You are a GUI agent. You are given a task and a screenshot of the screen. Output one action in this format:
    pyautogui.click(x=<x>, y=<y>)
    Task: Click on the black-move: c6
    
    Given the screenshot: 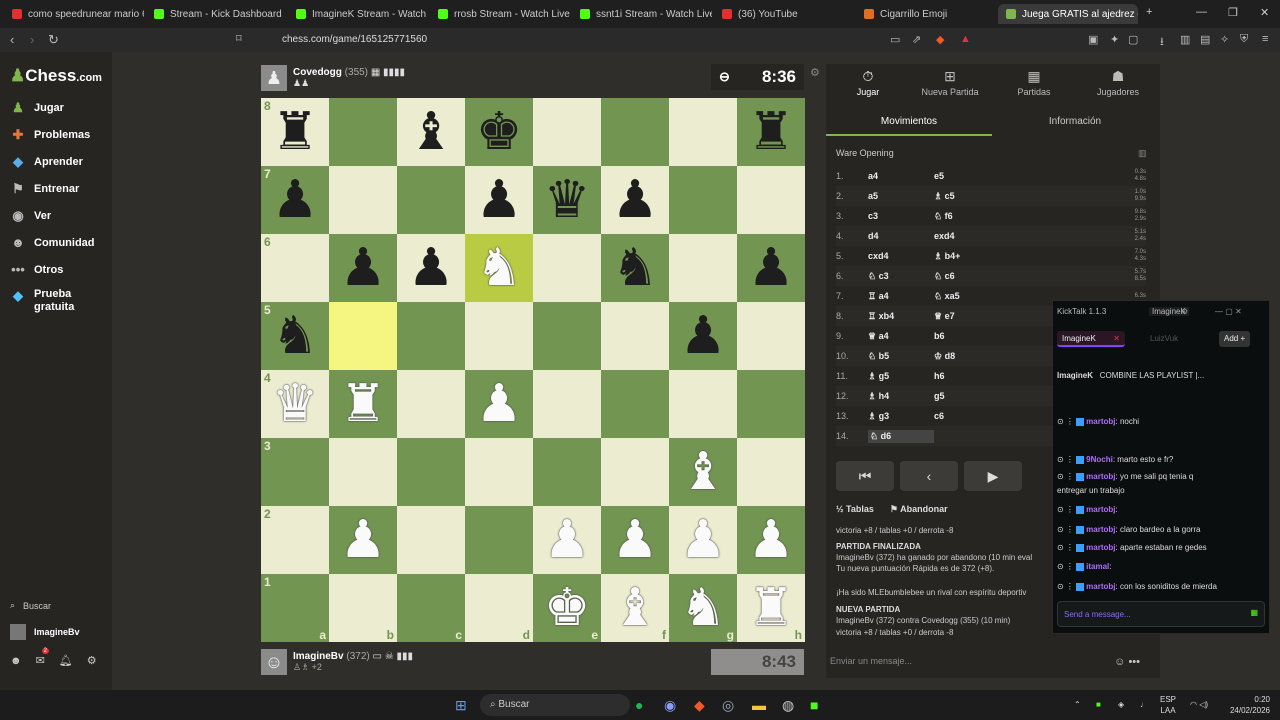 What is the action you would take?
    pyautogui.click(x=967, y=416)
    